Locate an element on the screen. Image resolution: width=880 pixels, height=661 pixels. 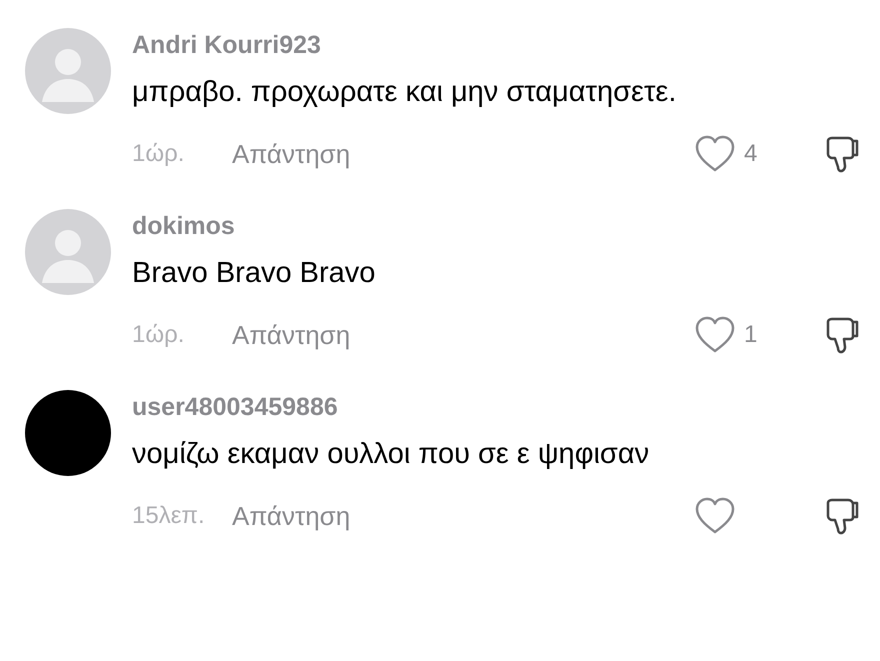
avatar is located at coordinates (68, 433).